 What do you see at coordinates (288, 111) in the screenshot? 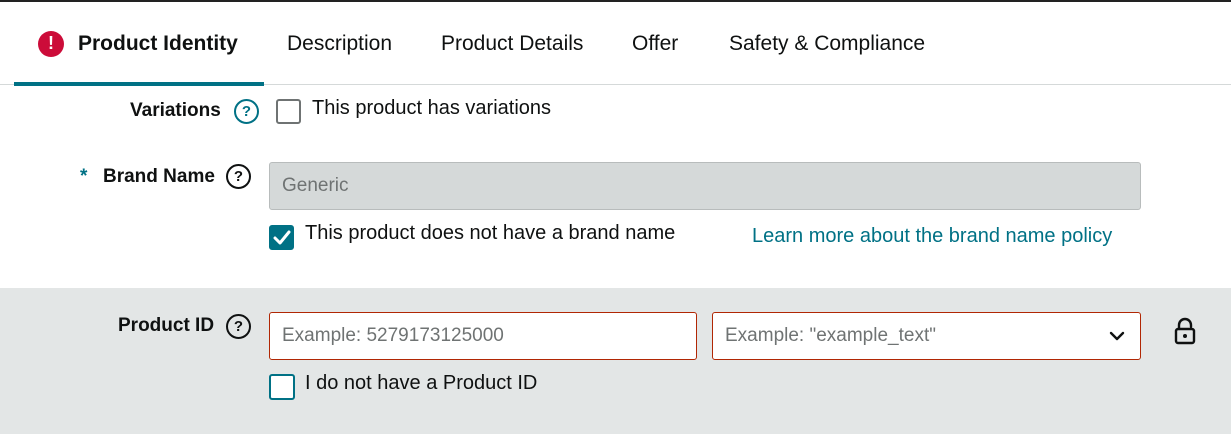
I see `variations-checkbox` at bounding box center [288, 111].